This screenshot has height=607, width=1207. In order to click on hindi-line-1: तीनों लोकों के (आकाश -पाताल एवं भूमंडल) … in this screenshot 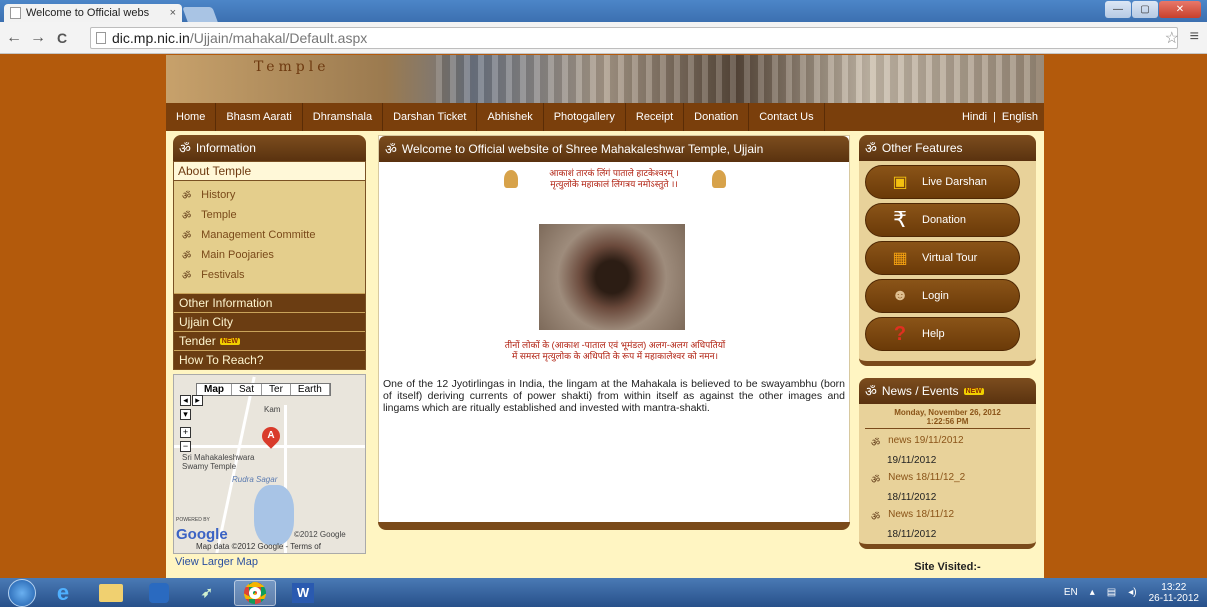, I will do `click(615, 345)`.